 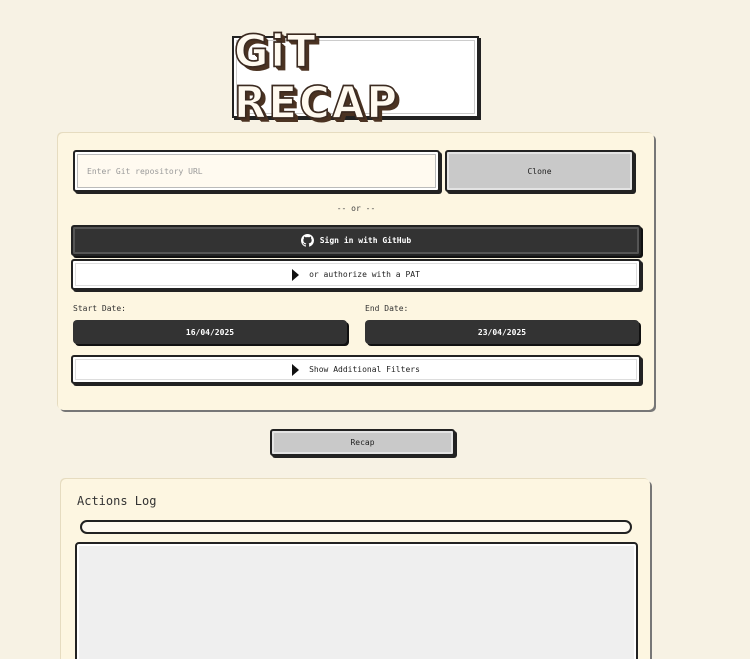 What do you see at coordinates (99, 308) in the screenshot?
I see `start-date-label: Start Date:` at bounding box center [99, 308].